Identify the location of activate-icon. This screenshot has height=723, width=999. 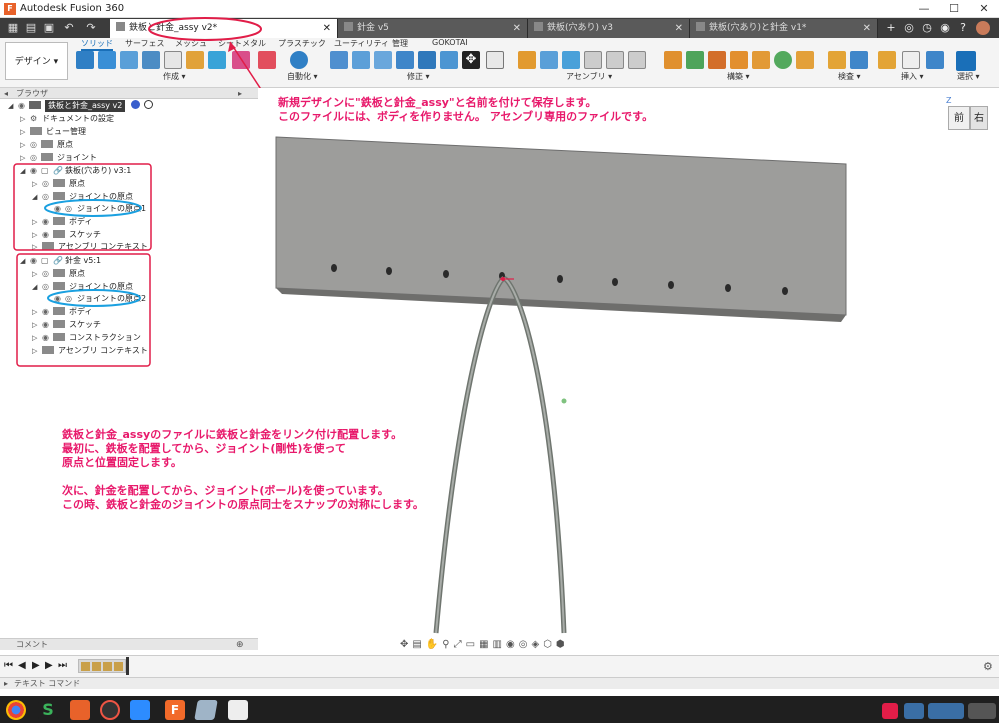
(135, 104).